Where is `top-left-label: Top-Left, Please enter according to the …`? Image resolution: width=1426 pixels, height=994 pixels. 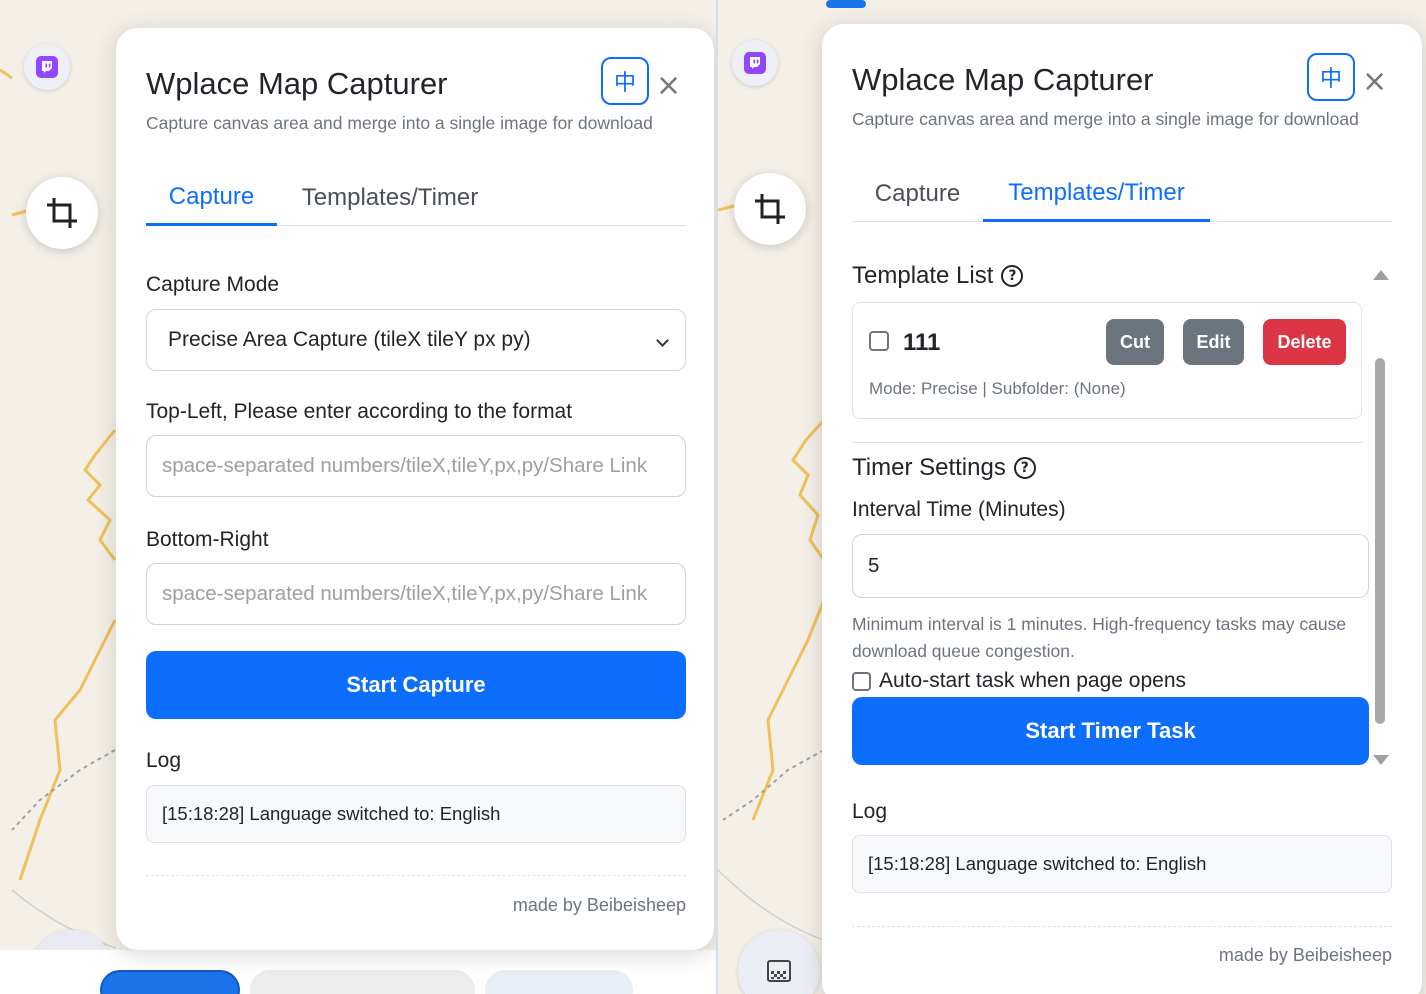
top-left-label: Top-Left, Please enter according to the … is located at coordinates (359, 411).